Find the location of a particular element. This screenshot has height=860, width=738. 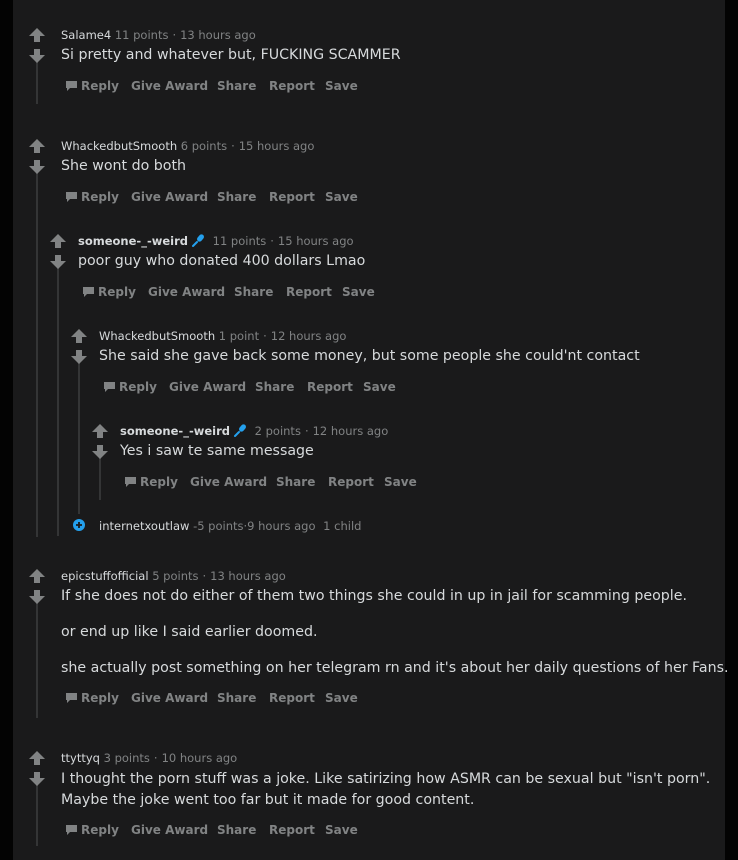

points: 3 points is located at coordinates (126, 758).